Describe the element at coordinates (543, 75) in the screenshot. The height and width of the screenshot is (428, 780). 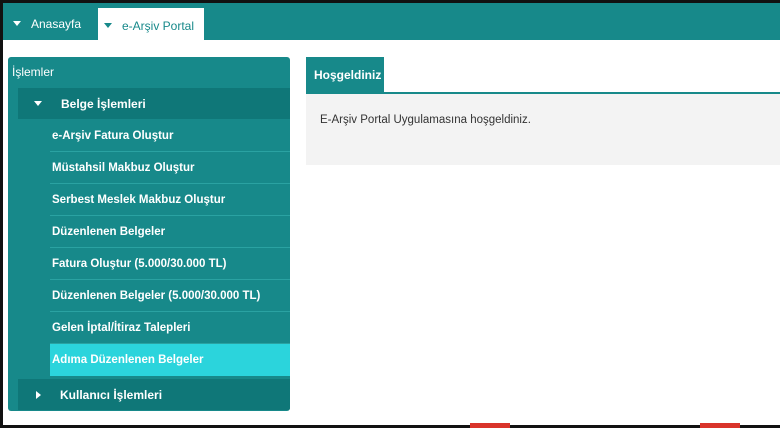
I see `main-tab-bar: Hoşgeldiniz` at that location.